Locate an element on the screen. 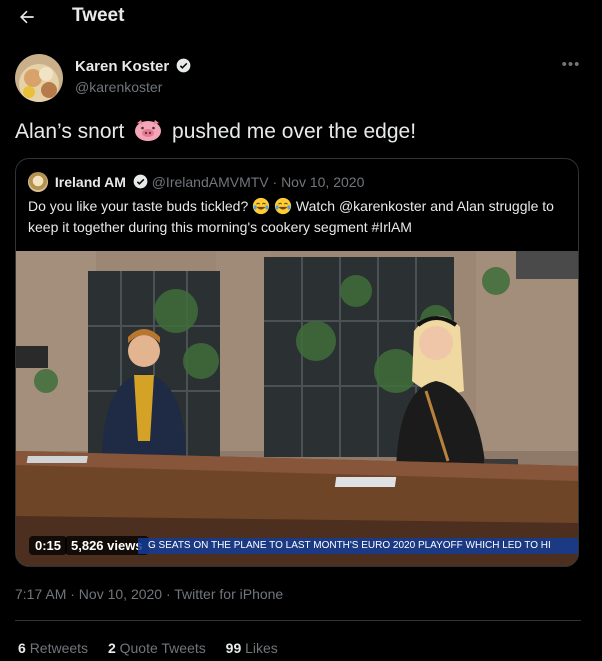 This screenshot has width=602, height=661. likes-count: 99 is located at coordinates (233, 648).